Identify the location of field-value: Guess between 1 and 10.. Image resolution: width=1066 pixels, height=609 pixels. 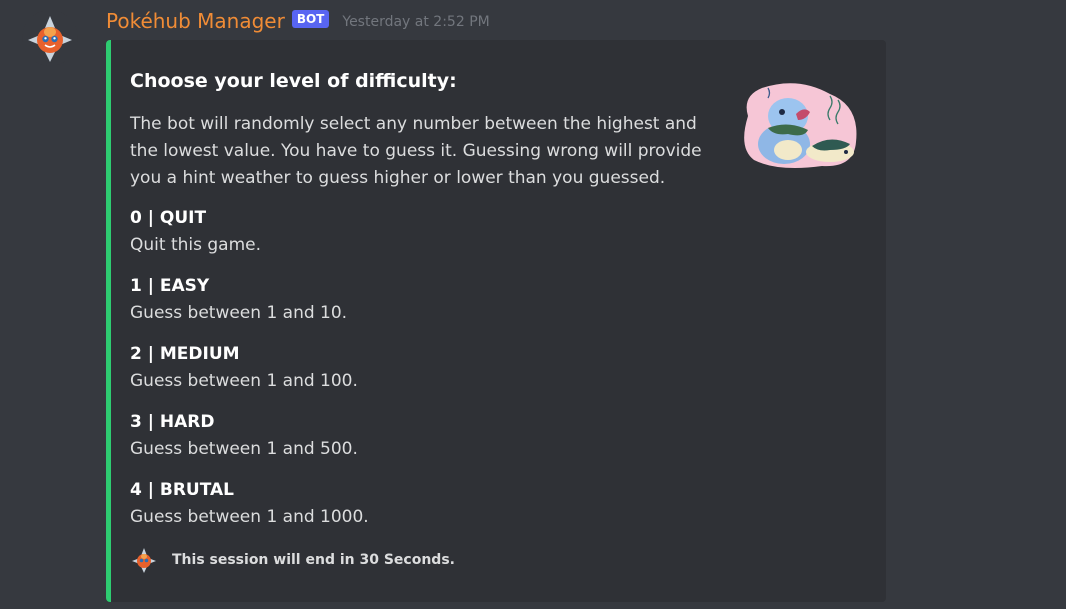
(239, 313).